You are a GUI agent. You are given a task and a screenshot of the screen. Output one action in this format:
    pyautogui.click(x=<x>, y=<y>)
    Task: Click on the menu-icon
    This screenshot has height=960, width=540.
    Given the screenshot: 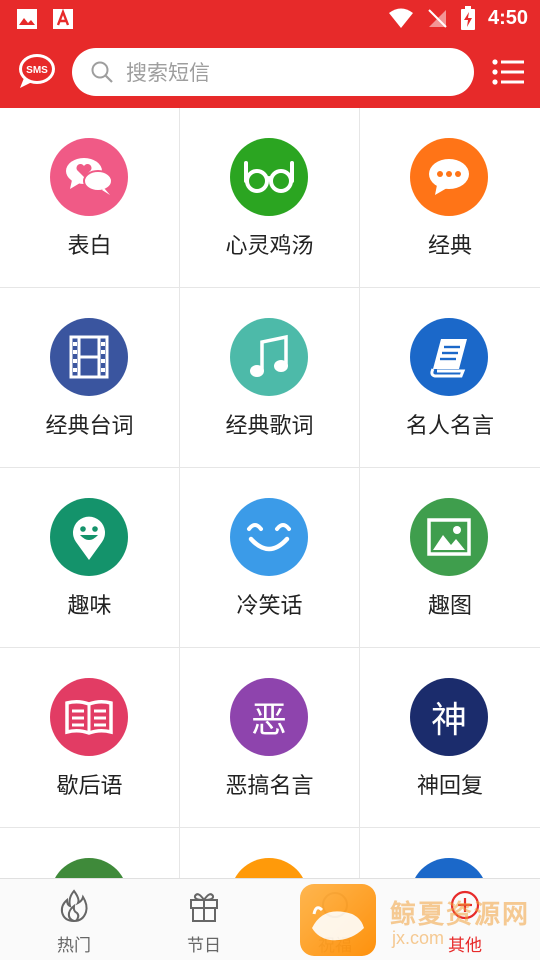 What is the action you would take?
    pyautogui.click(x=508, y=72)
    